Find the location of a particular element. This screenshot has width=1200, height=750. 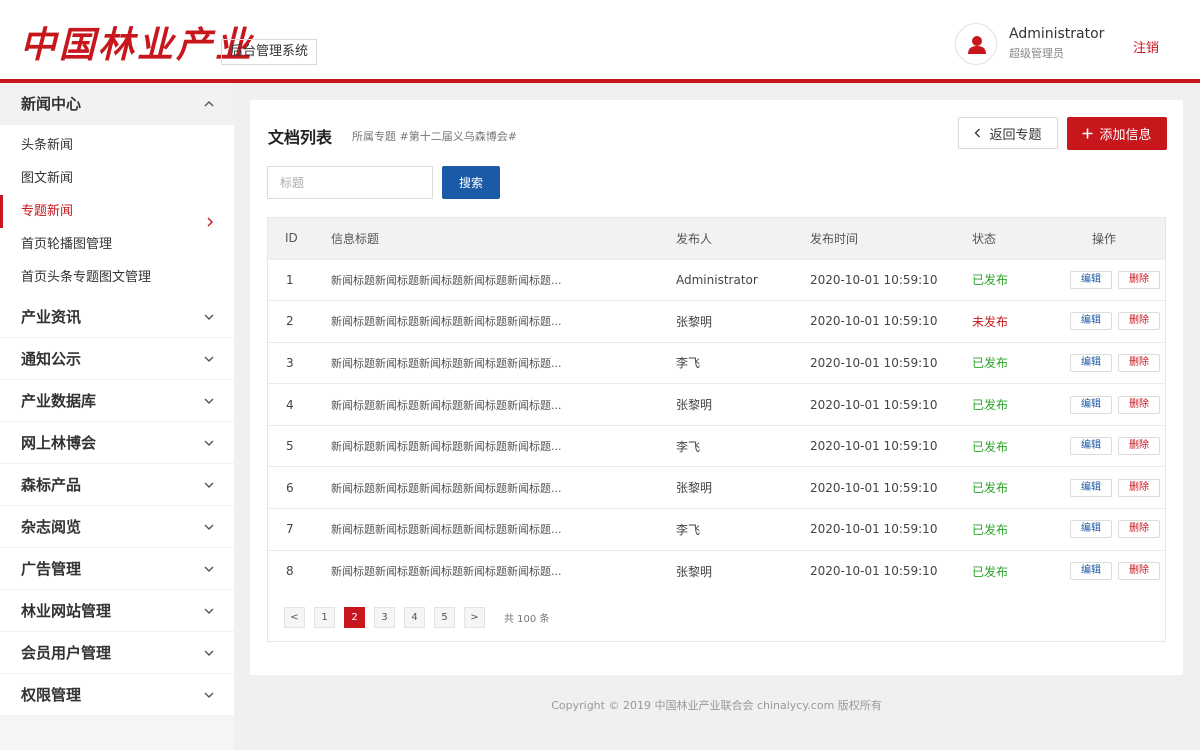

menu-head-group: 网上林博会 is located at coordinates (117, 443).